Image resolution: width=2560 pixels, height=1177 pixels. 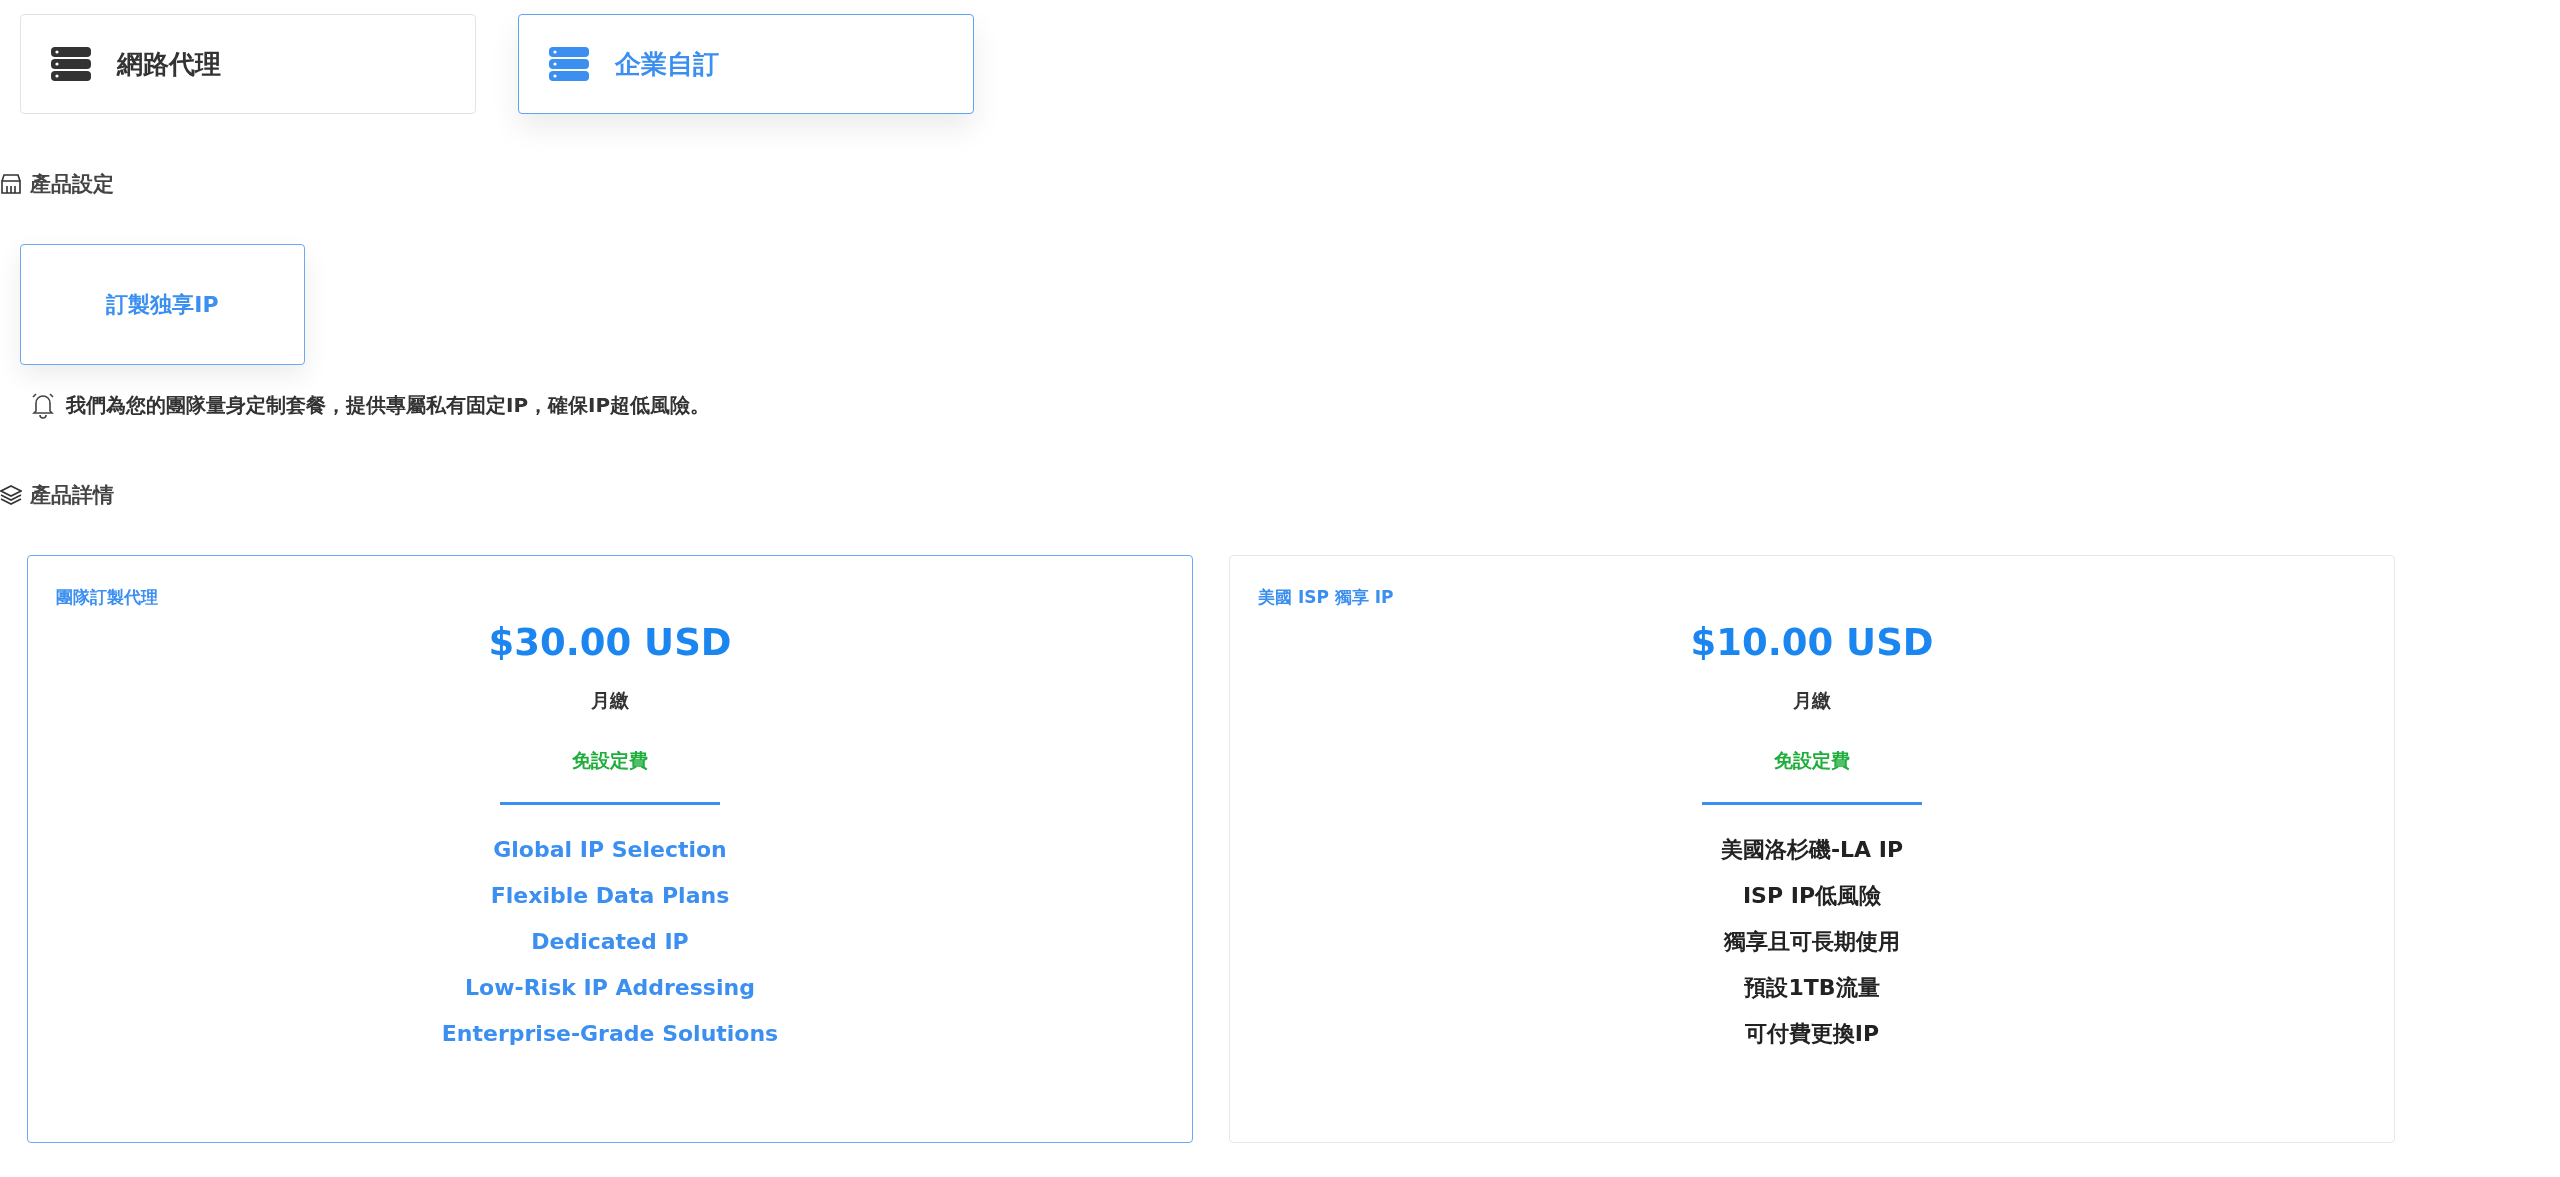 I want to click on category-tab: 網路代理, so click(x=248, y=64).